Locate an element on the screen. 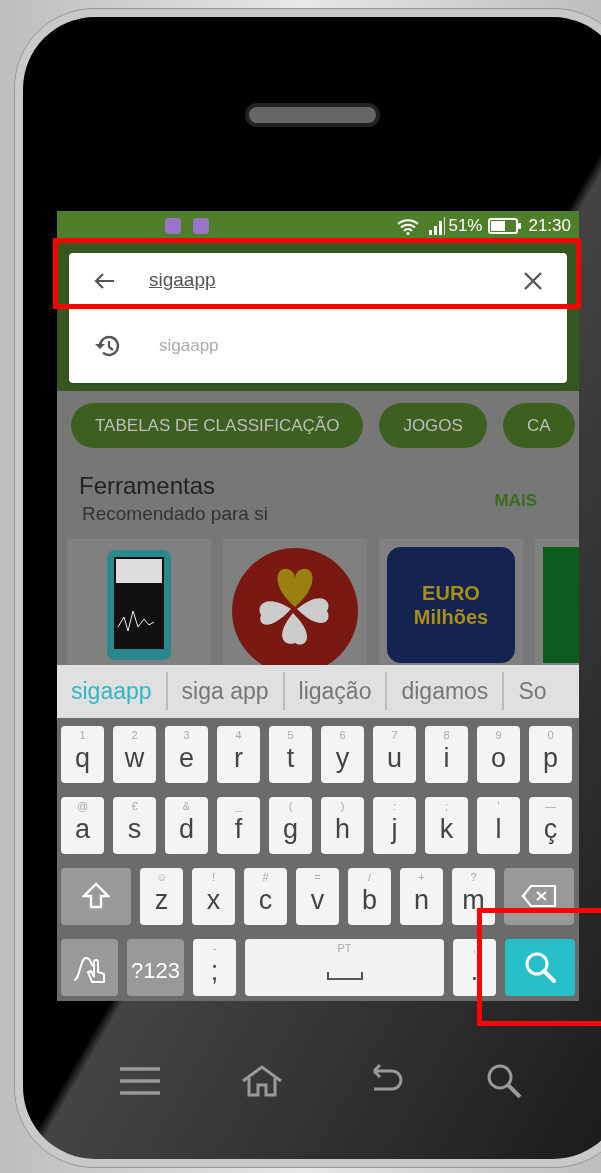 The width and height of the screenshot is (601, 1173). battery-icon is located at coordinates (505, 226).